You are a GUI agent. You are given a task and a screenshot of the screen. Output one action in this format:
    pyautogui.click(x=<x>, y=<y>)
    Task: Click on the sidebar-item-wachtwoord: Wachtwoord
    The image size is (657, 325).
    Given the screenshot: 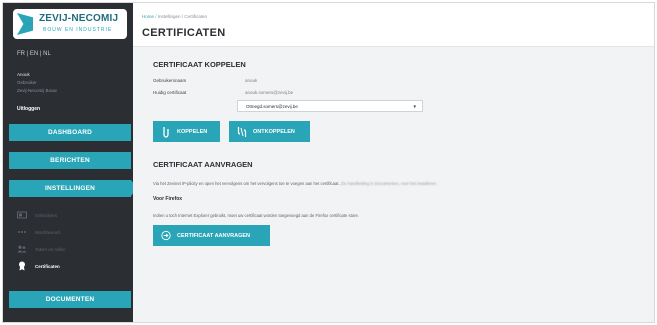 What is the action you would take?
    pyautogui.click(x=73, y=232)
    